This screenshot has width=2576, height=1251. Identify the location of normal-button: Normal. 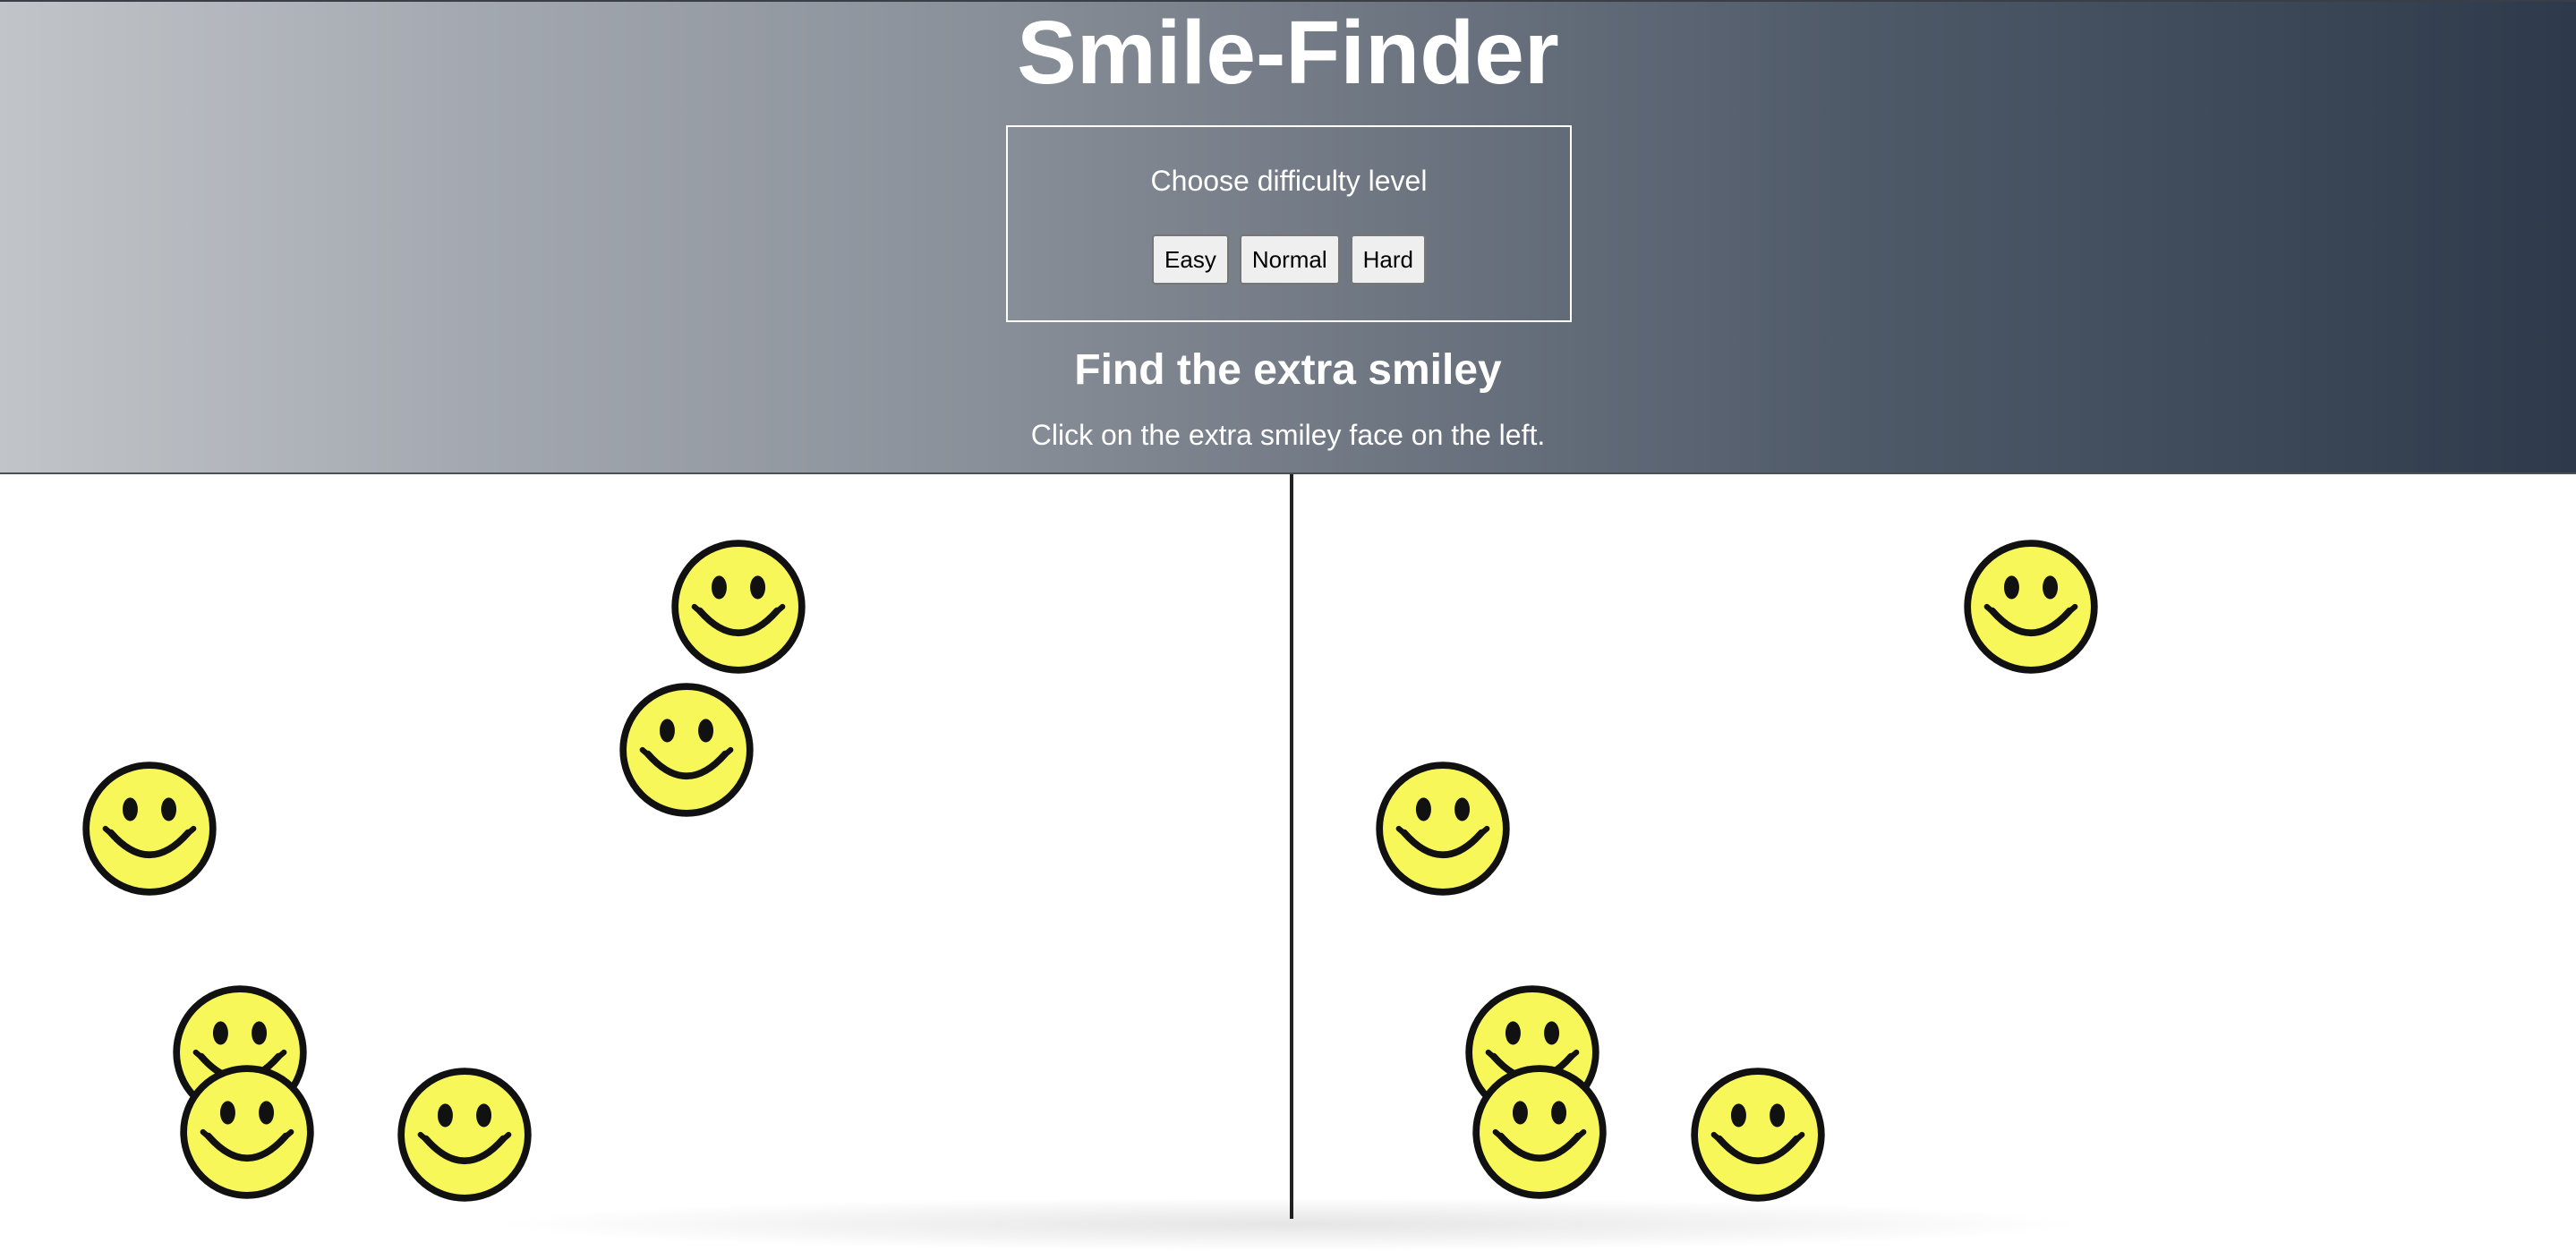
(1289, 259).